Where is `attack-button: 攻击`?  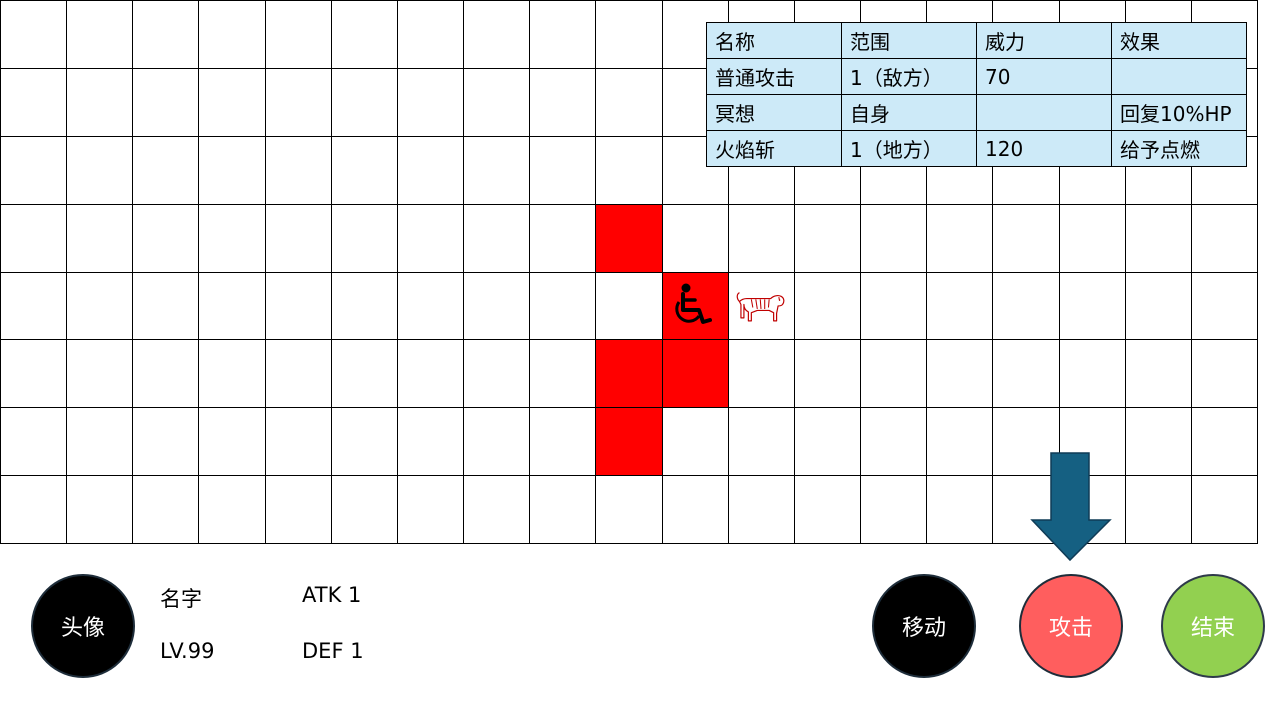
attack-button: 攻击 is located at coordinates (1071, 626).